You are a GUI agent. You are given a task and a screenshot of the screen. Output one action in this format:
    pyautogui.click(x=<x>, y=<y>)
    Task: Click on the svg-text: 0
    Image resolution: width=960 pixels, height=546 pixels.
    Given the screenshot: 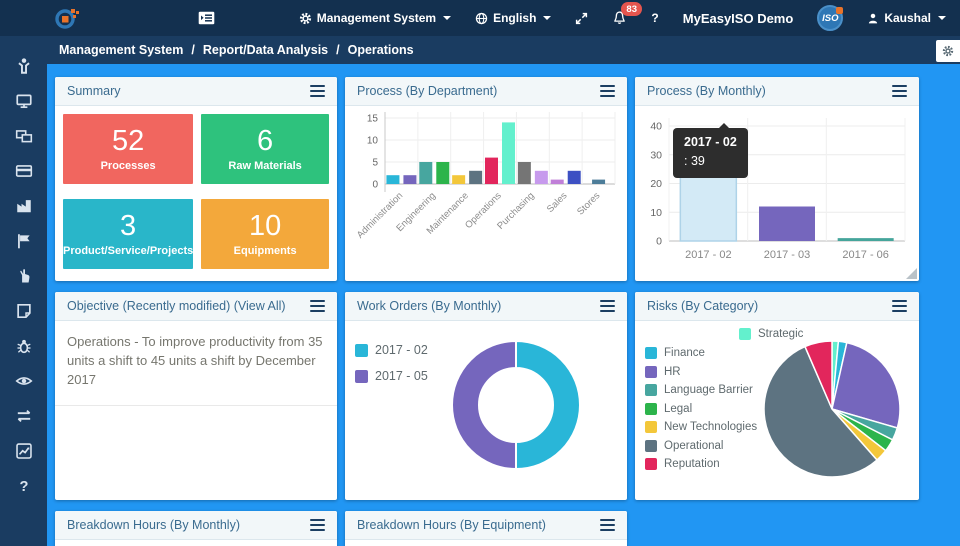 What is the action you would take?
    pyautogui.click(x=659, y=242)
    